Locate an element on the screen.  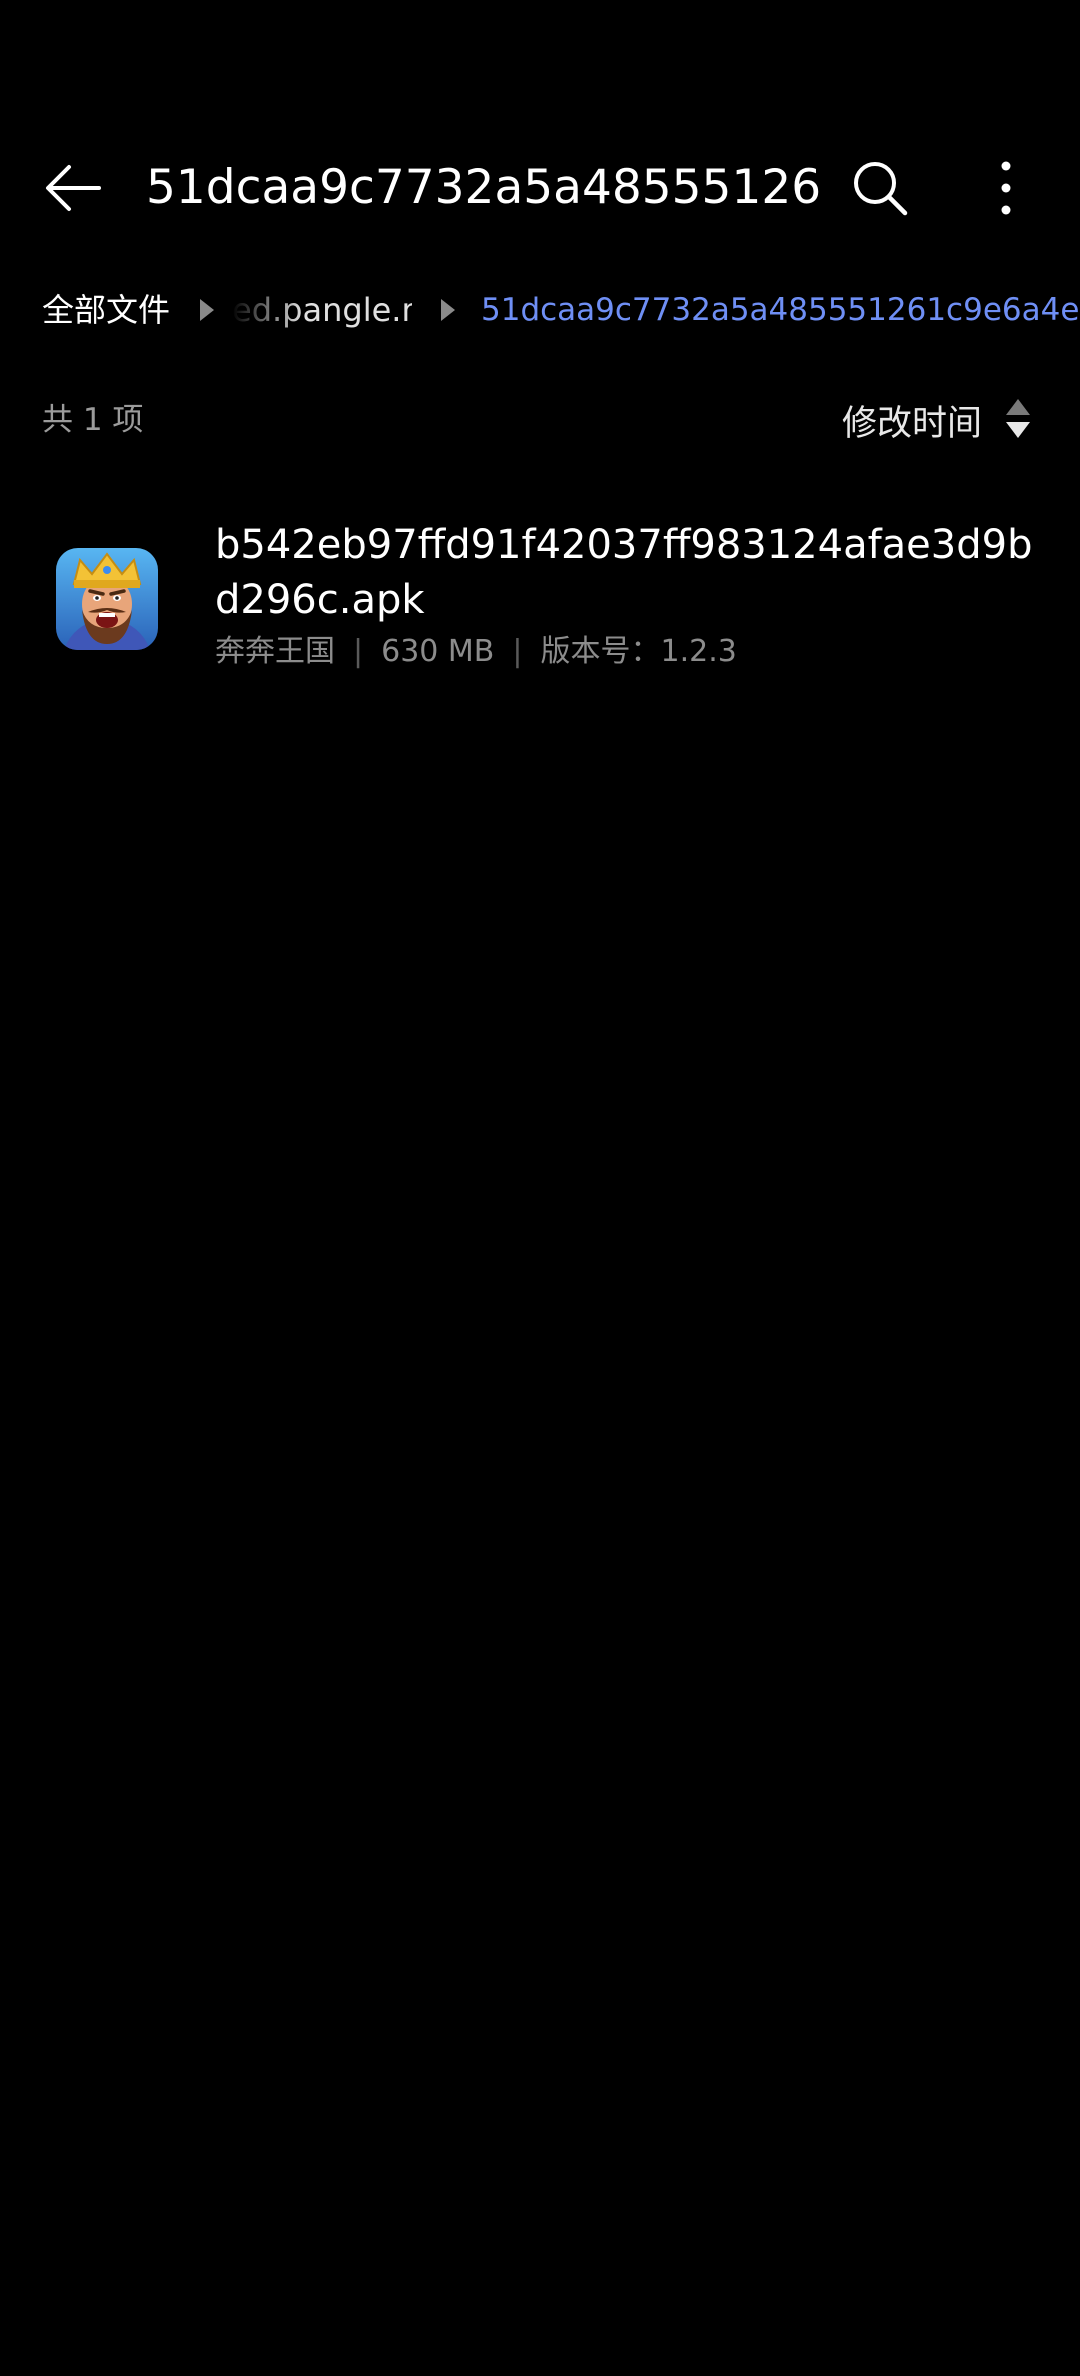
more-options-button is located at coordinates (1006, 188).